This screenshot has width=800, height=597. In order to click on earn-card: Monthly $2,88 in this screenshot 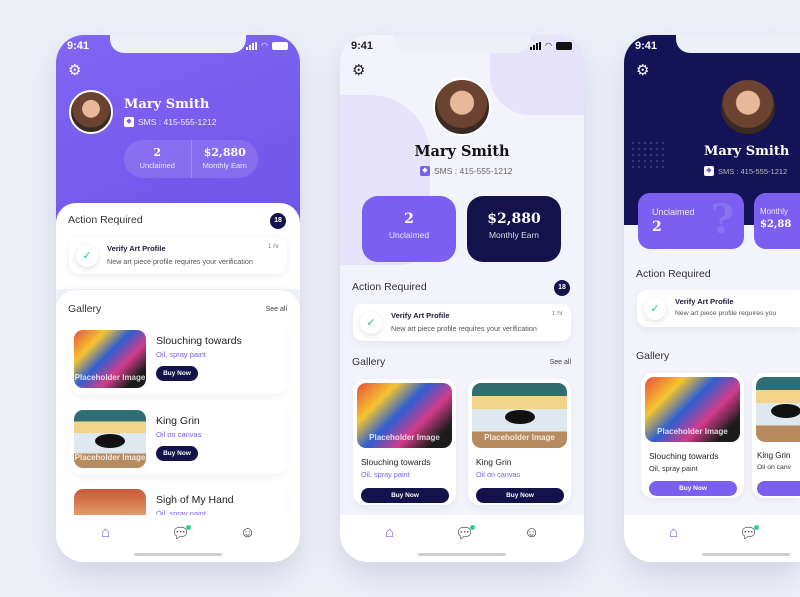, I will do `click(777, 221)`.